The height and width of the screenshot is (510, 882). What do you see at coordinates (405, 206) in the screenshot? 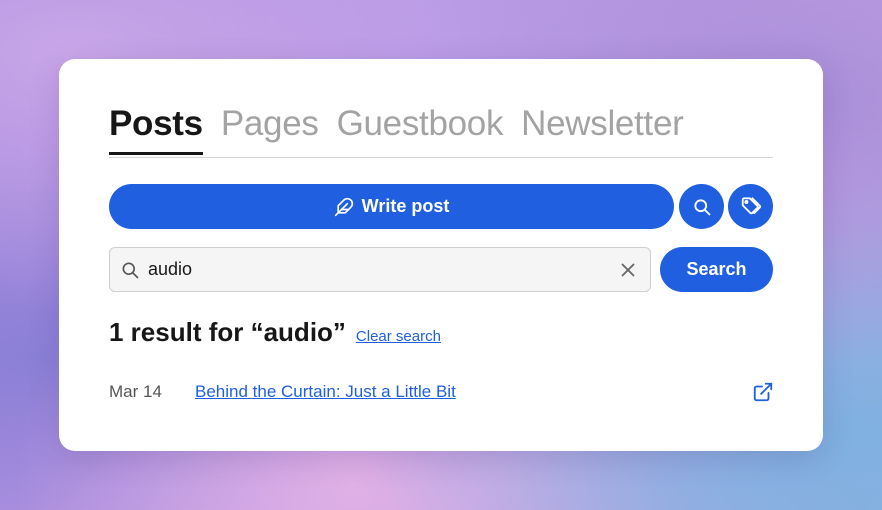
I see `write-post-label: Write post` at bounding box center [405, 206].